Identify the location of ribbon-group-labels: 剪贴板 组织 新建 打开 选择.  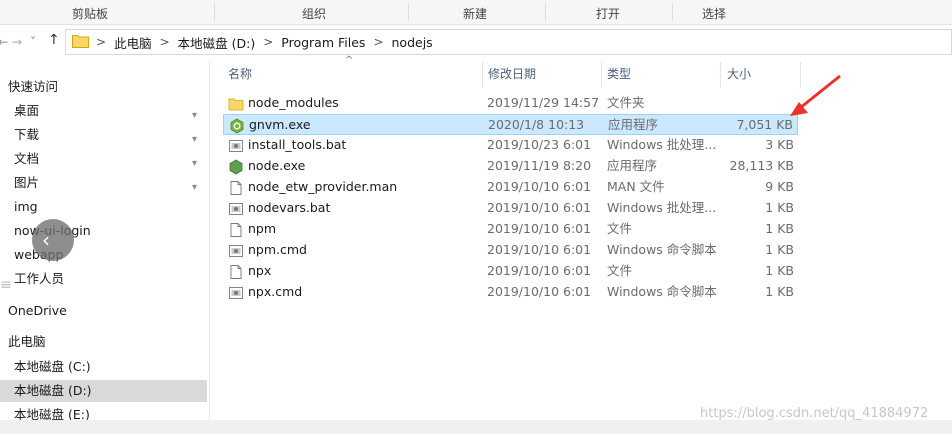
(476, 12).